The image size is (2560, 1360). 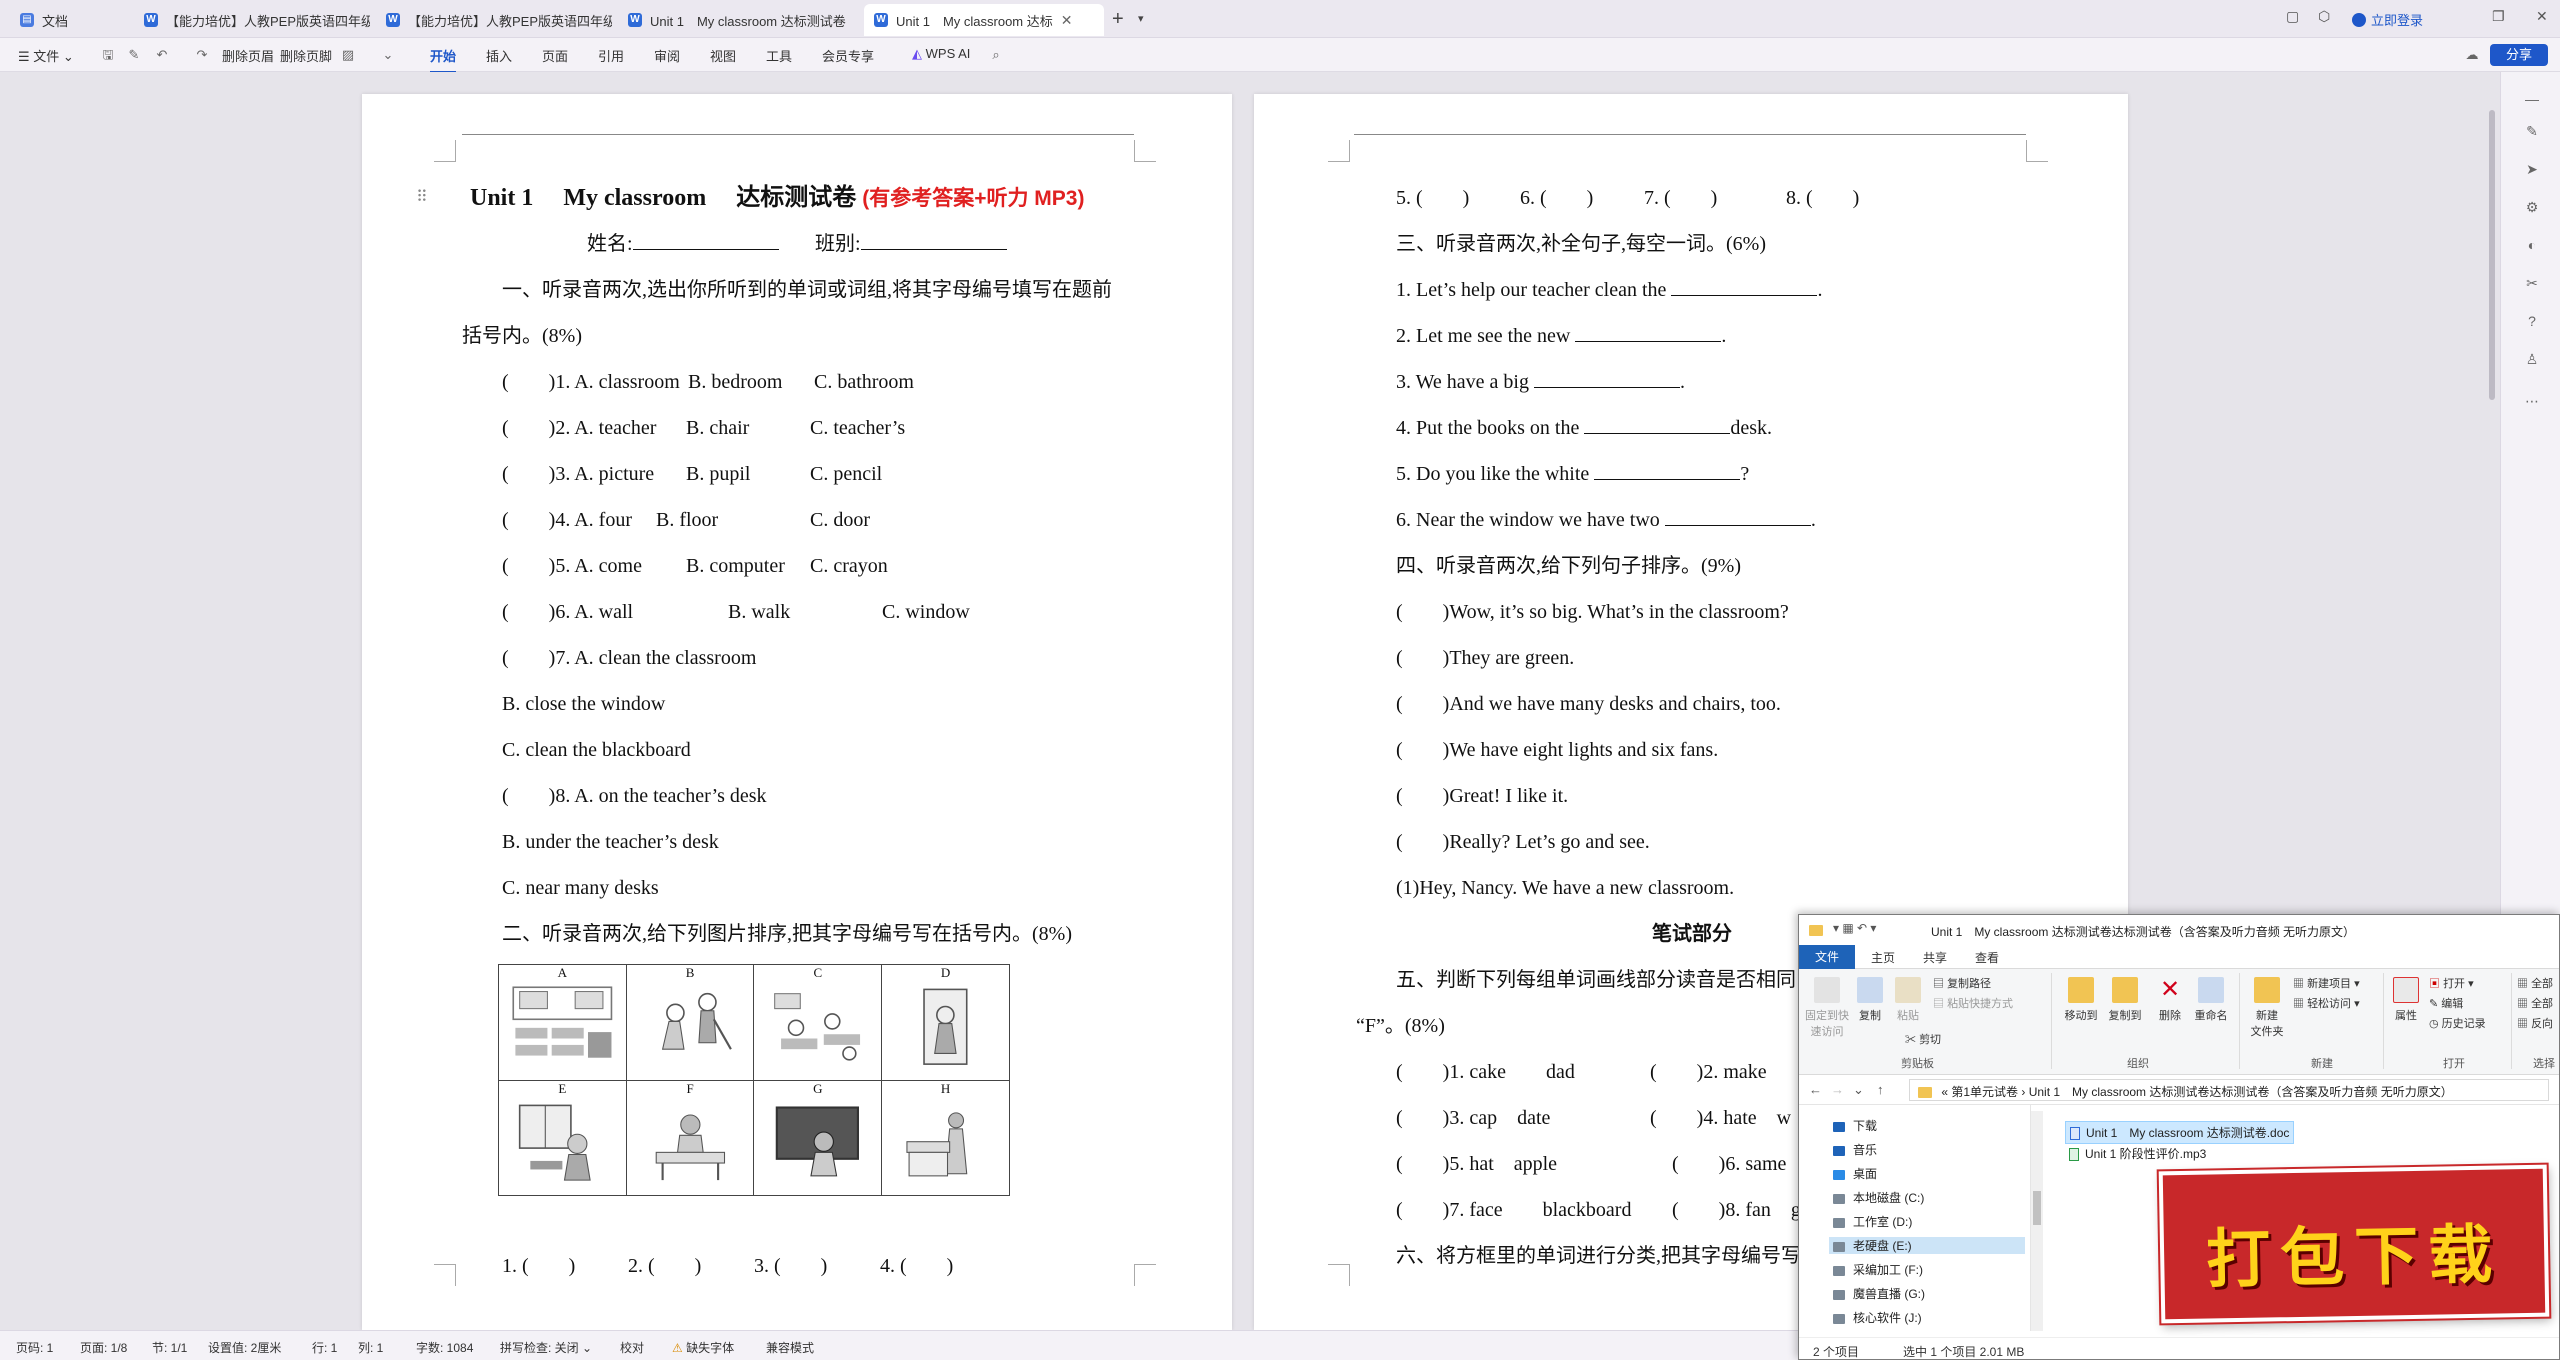 I want to click on nav-item-drive-e: 老硬盘 (E:), so click(x=1927, y=1245).